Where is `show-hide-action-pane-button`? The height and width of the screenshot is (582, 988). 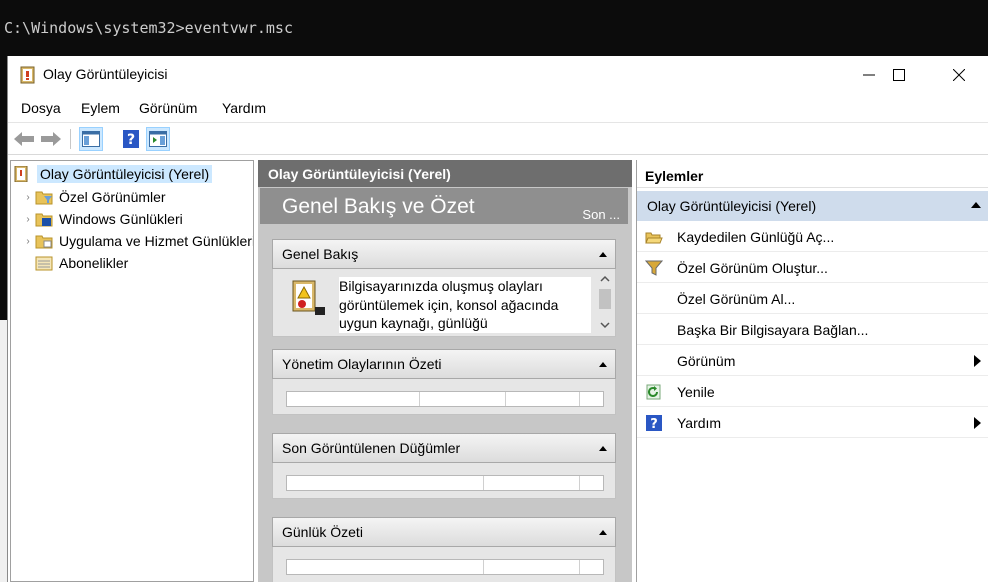 show-hide-action-pane-button is located at coordinates (158, 139).